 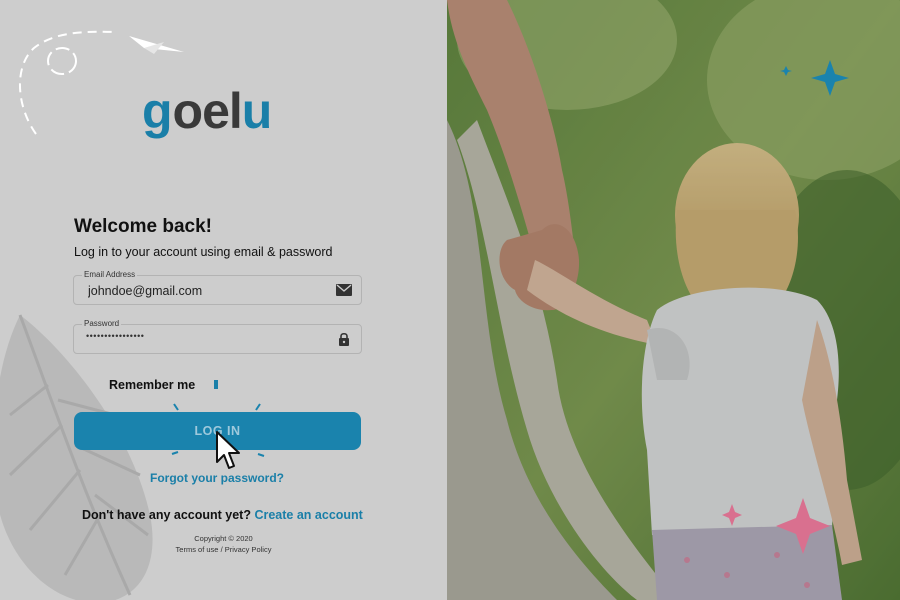 I want to click on terms-link: Terms of use, so click(x=197, y=549).